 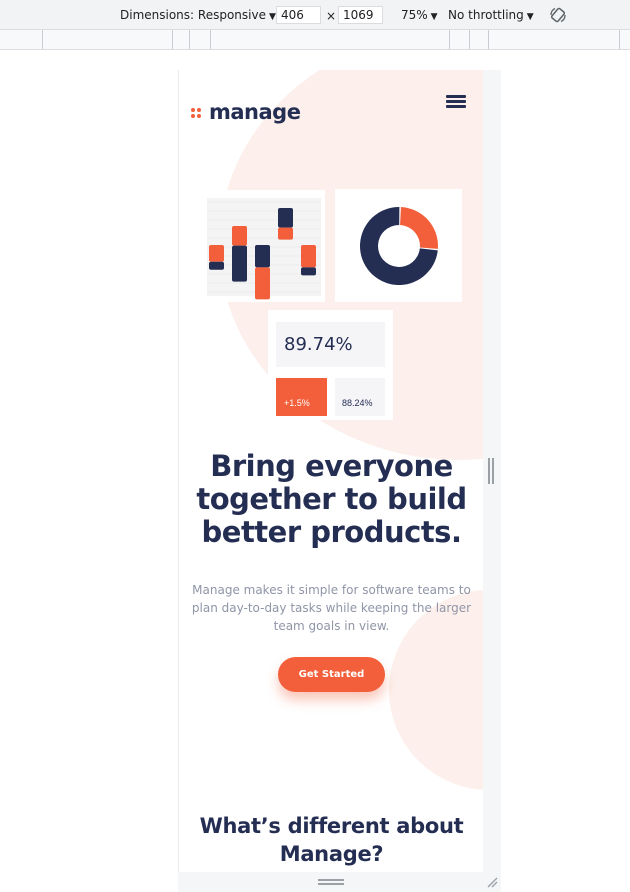 What do you see at coordinates (255, 112) in the screenshot?
I see `logo-text: manage` at bounding box center [255, 112].